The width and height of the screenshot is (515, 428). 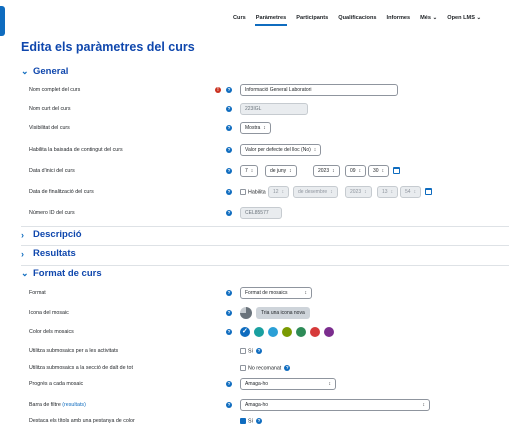 What do you see at coordinates (61, 192) in the screenshot?
I see `enddate-label: Data de finalització del curs` at bounding box center [61, 192].